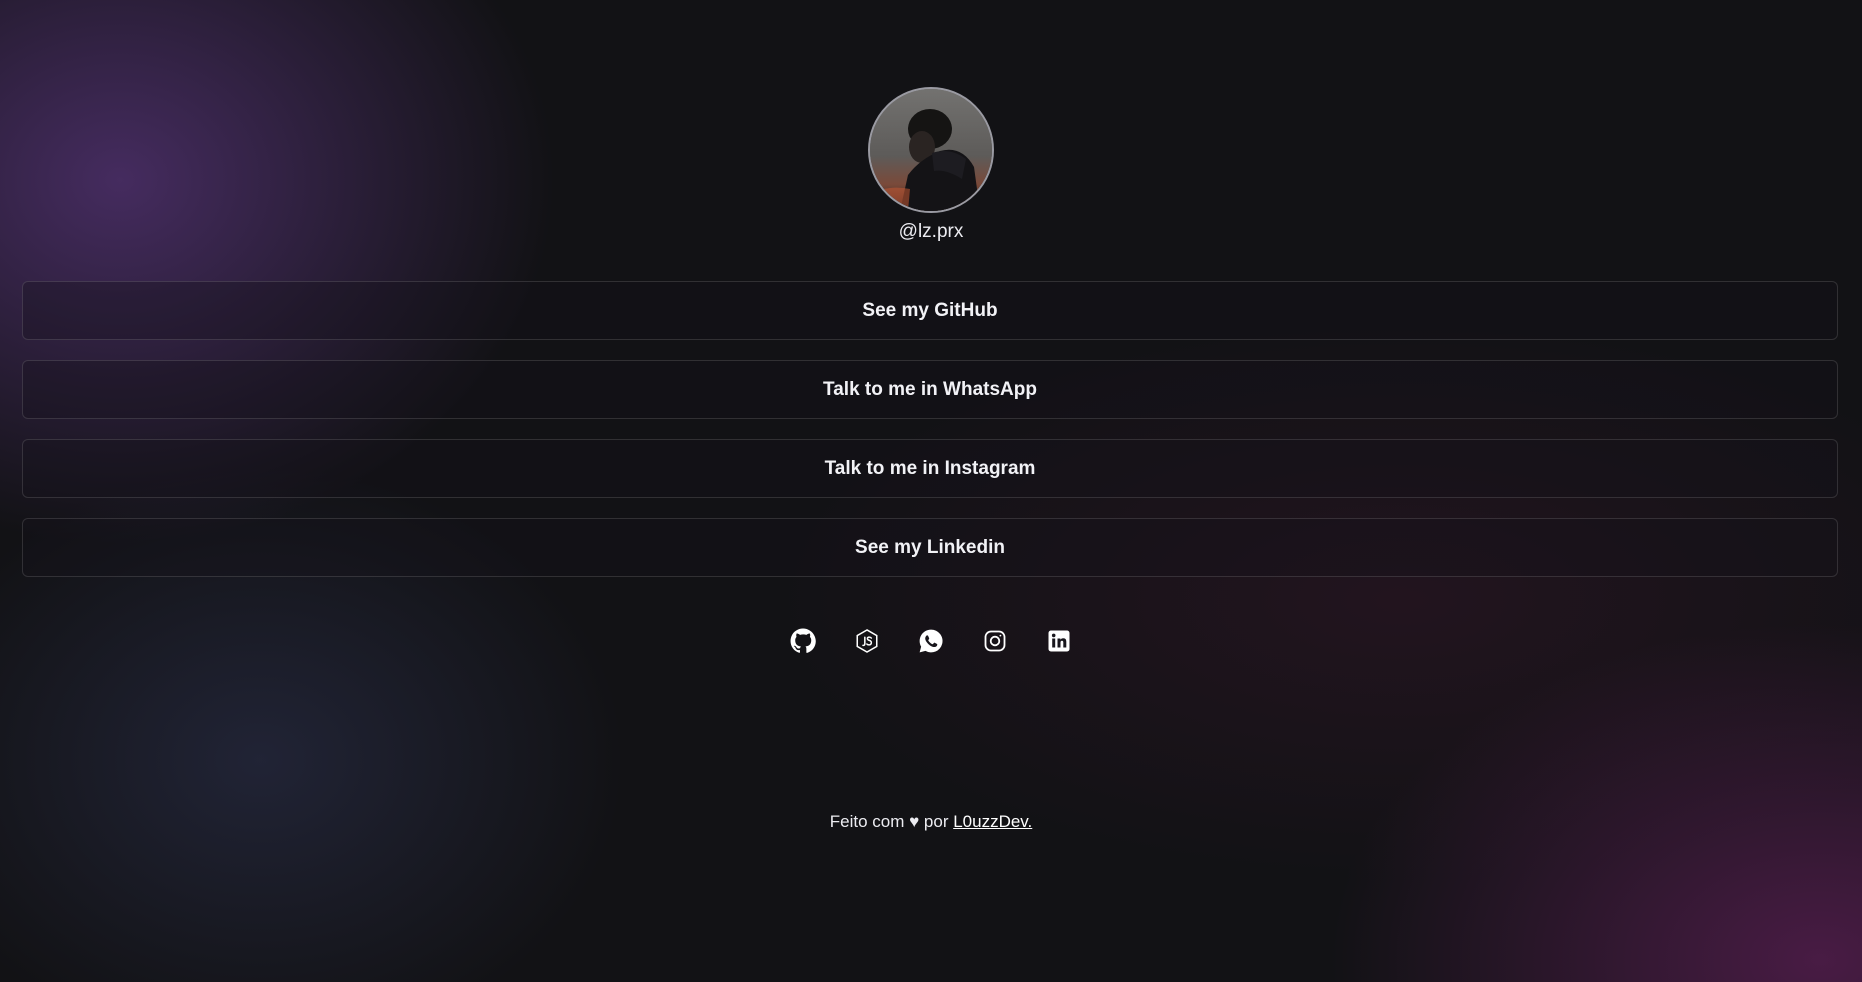 This screenshot has width=1862, height=982. I want to click on avatar, so click(931, 150).